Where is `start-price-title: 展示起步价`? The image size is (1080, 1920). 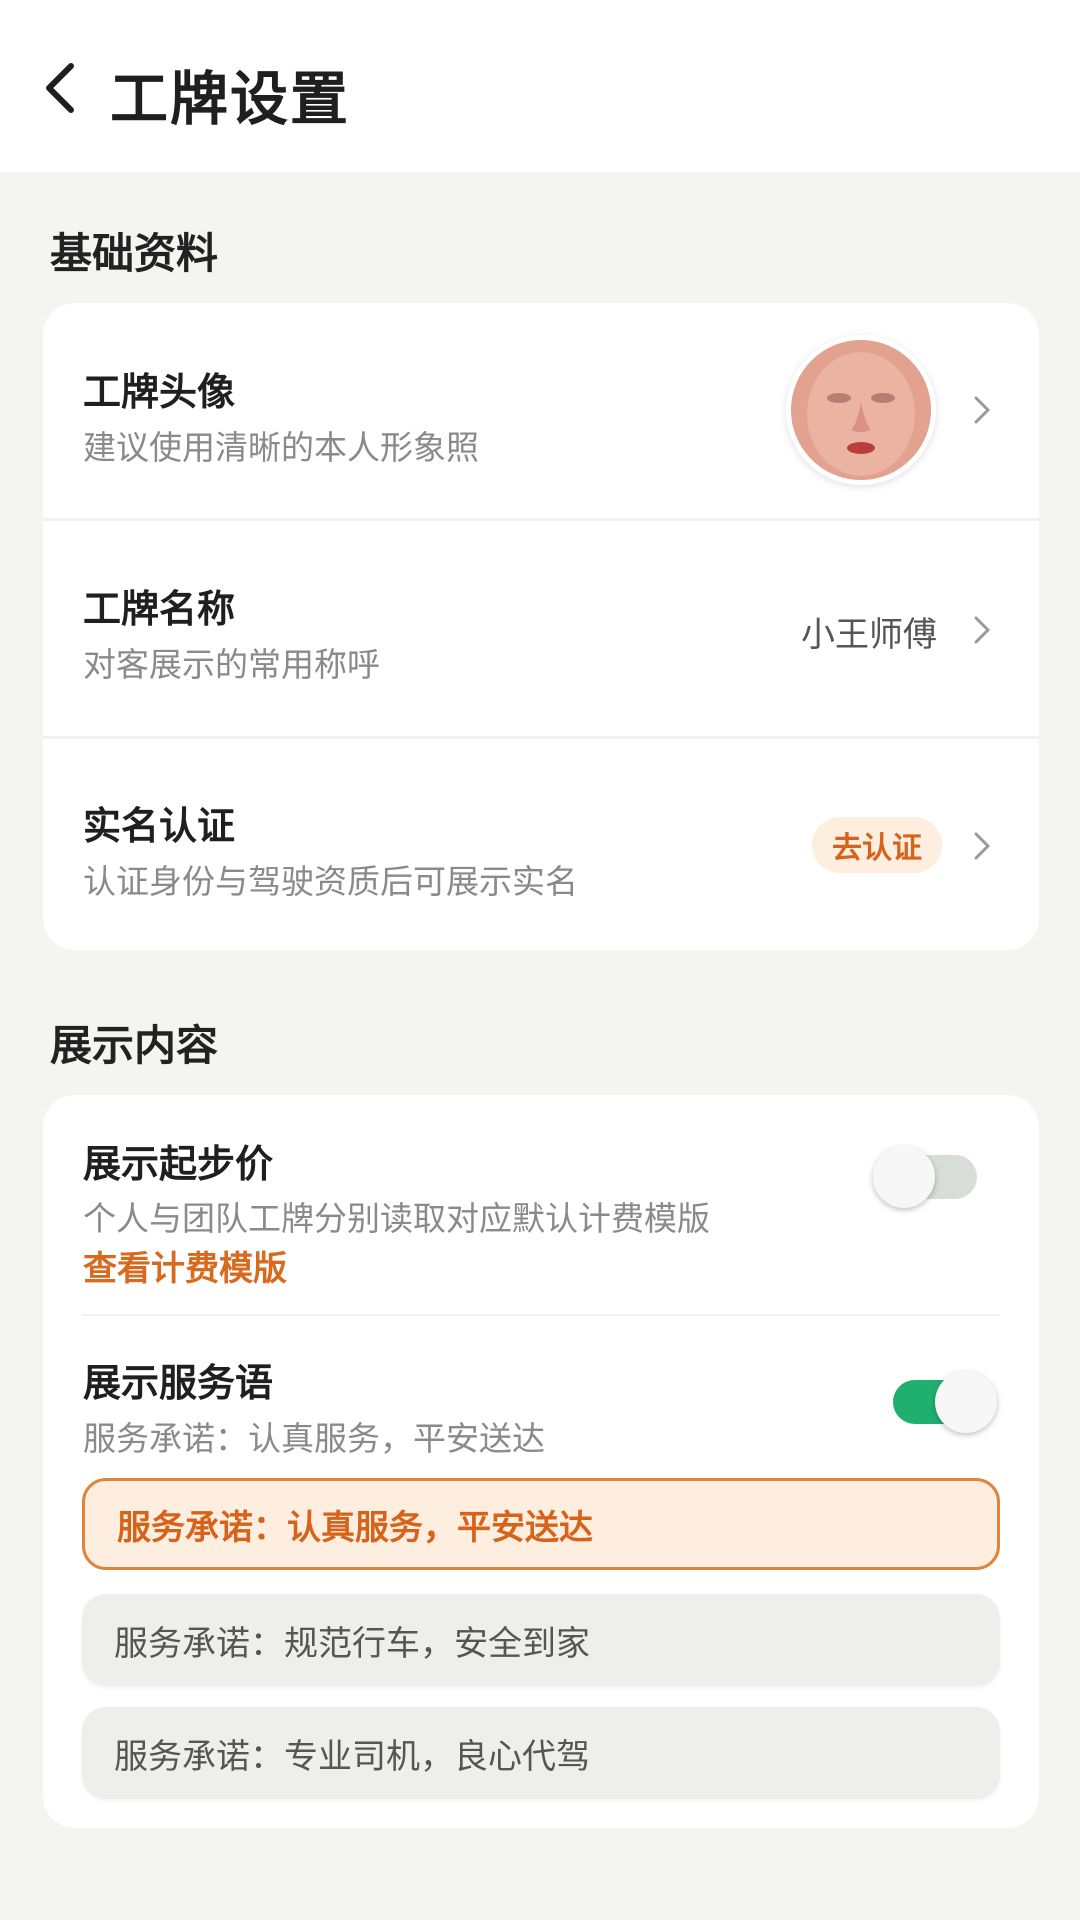 start-price-title: 展示起步价 is located at coordinates (178, 1164).